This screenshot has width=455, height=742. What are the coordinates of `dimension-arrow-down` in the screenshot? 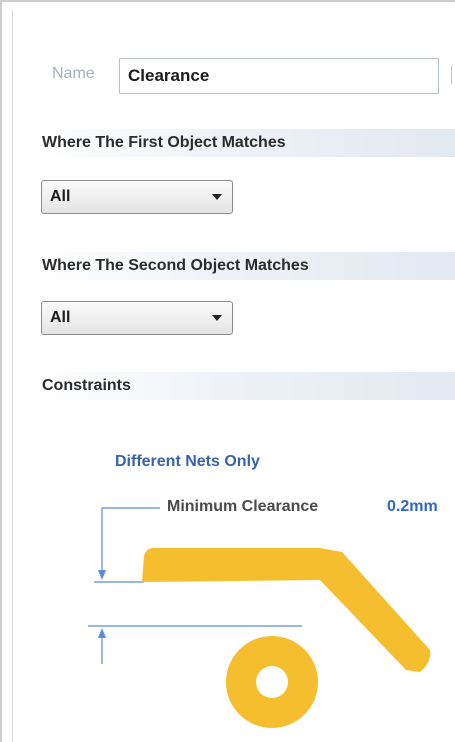 It's located at (102, 575).